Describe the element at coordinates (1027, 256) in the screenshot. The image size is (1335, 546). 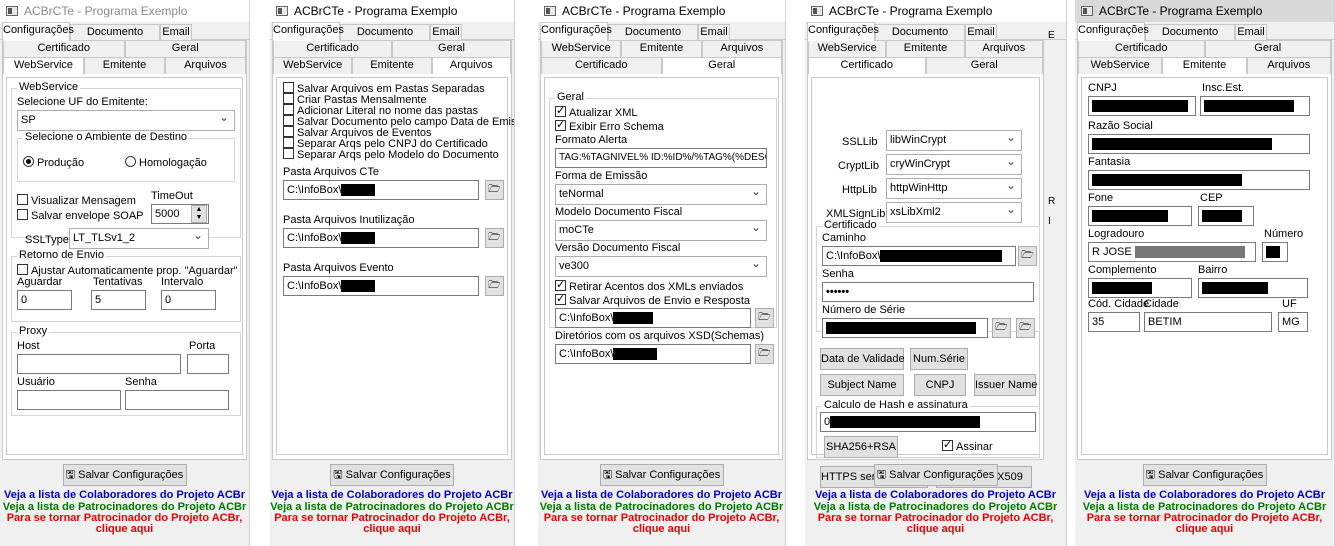
I see `folder-button-cert: 🗁` at that location.